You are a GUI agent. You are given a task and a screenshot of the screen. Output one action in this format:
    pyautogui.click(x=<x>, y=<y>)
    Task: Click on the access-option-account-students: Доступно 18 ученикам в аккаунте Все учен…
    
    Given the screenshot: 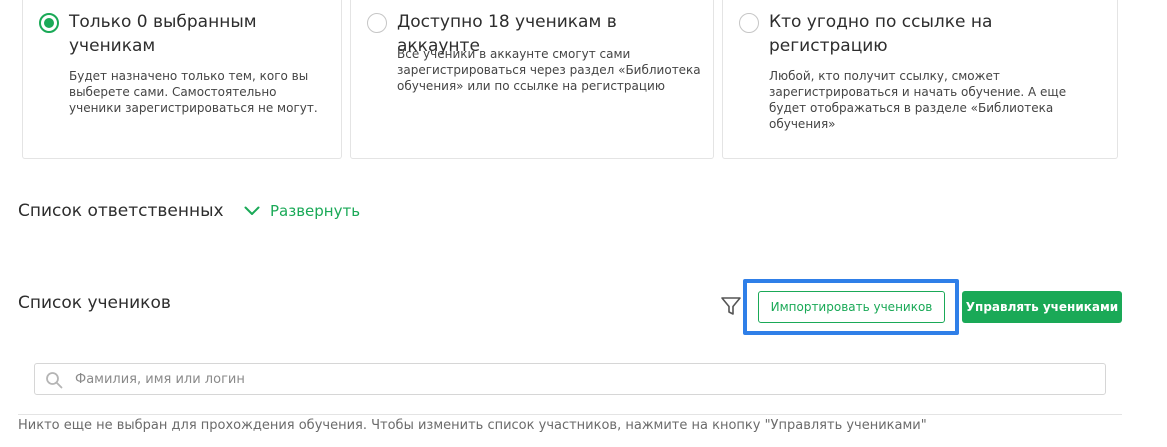 What is the action you would take?
    pyautogui.click(x=532, y=79)
    